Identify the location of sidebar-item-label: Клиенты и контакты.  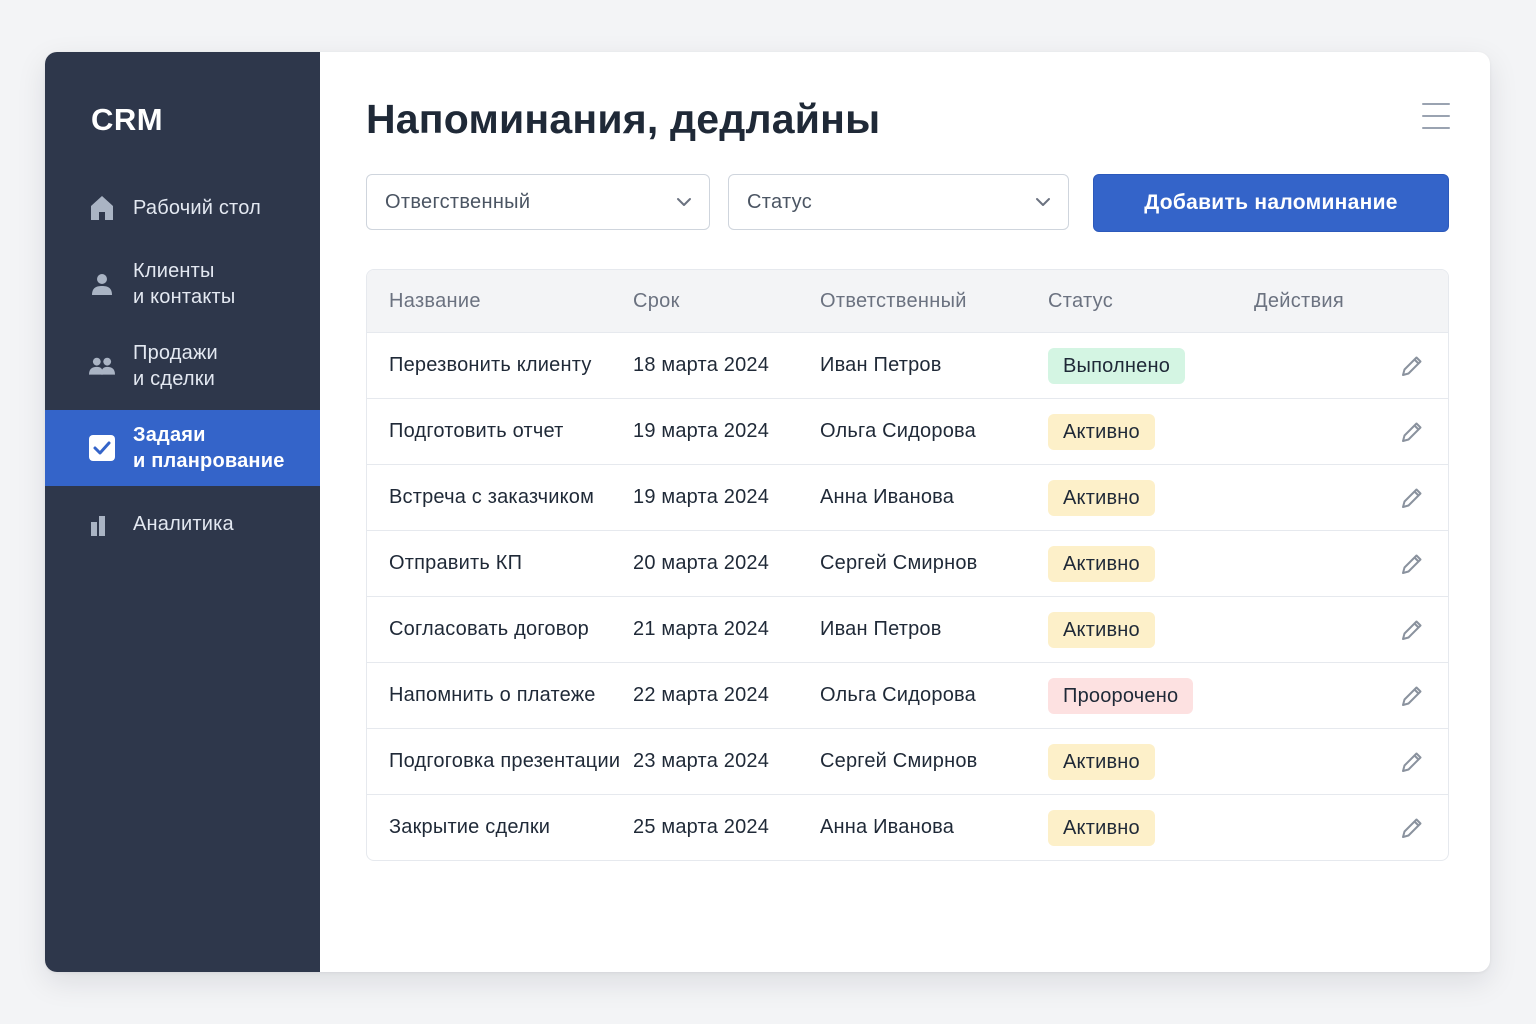
(184, 284).